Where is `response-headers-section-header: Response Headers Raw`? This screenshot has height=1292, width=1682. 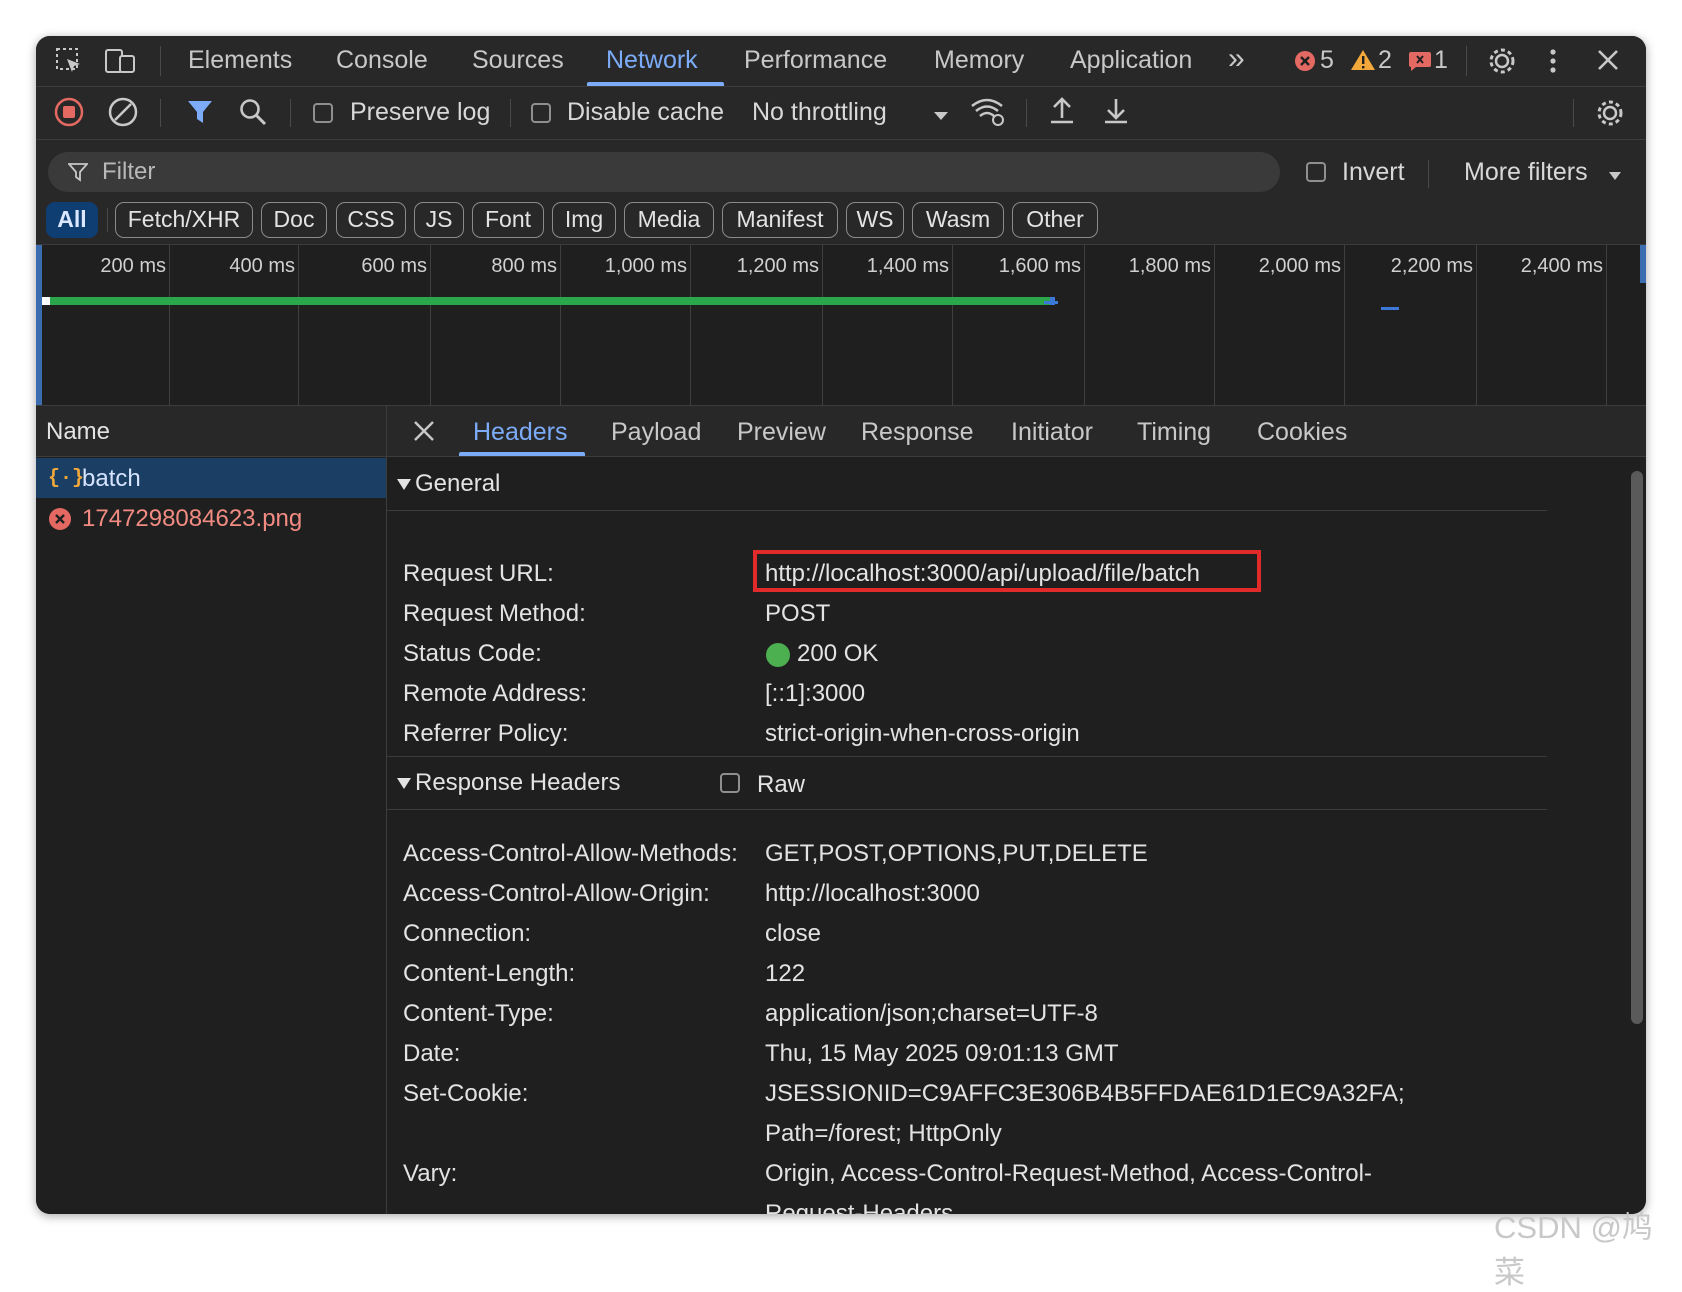
response-headers-section-header: Response Headers Raw is located at coordinates (967, 783).